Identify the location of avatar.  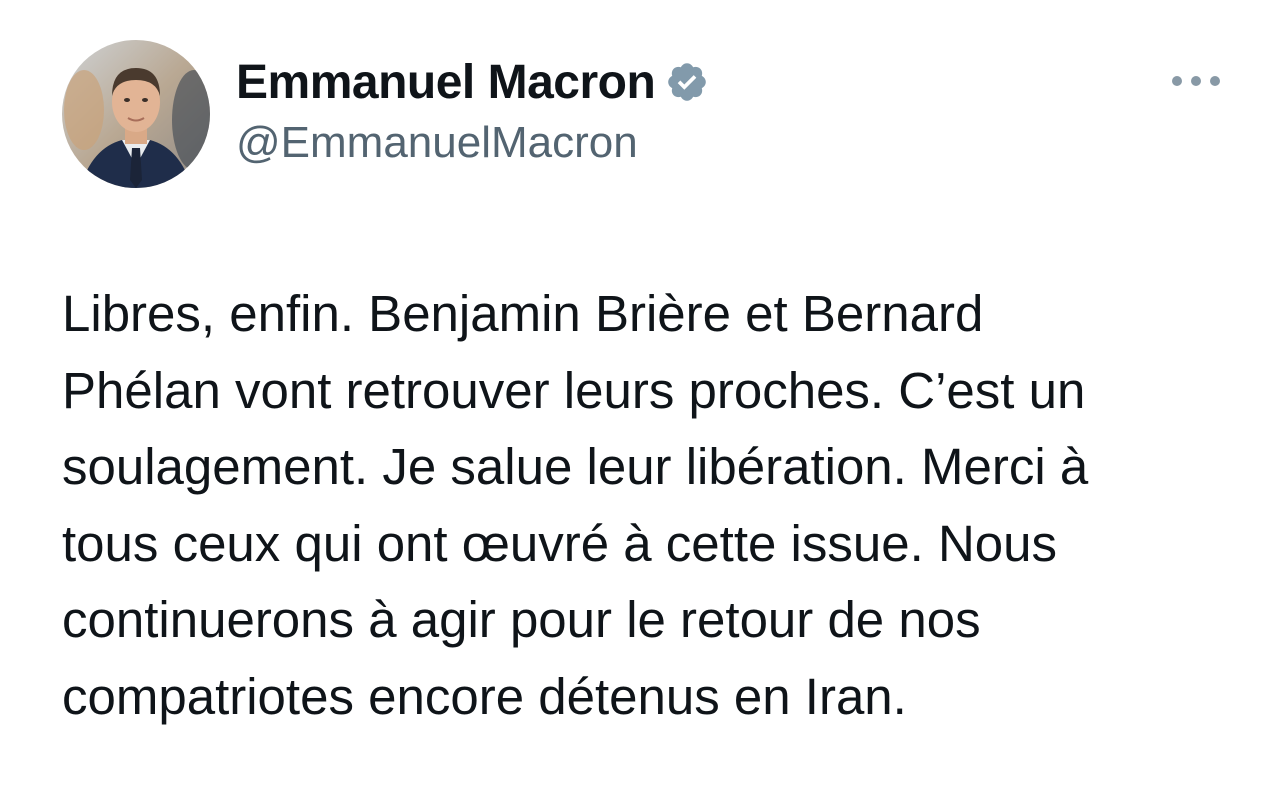
(136, 114).